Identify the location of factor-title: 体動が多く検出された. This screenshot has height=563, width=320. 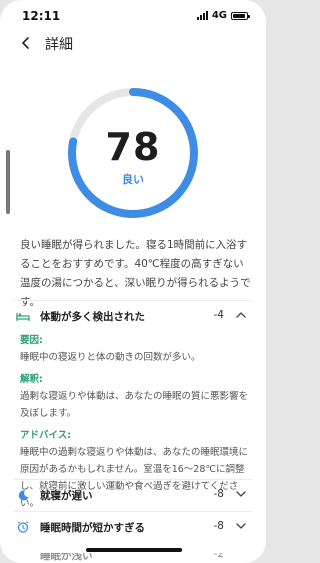
(92, 317).